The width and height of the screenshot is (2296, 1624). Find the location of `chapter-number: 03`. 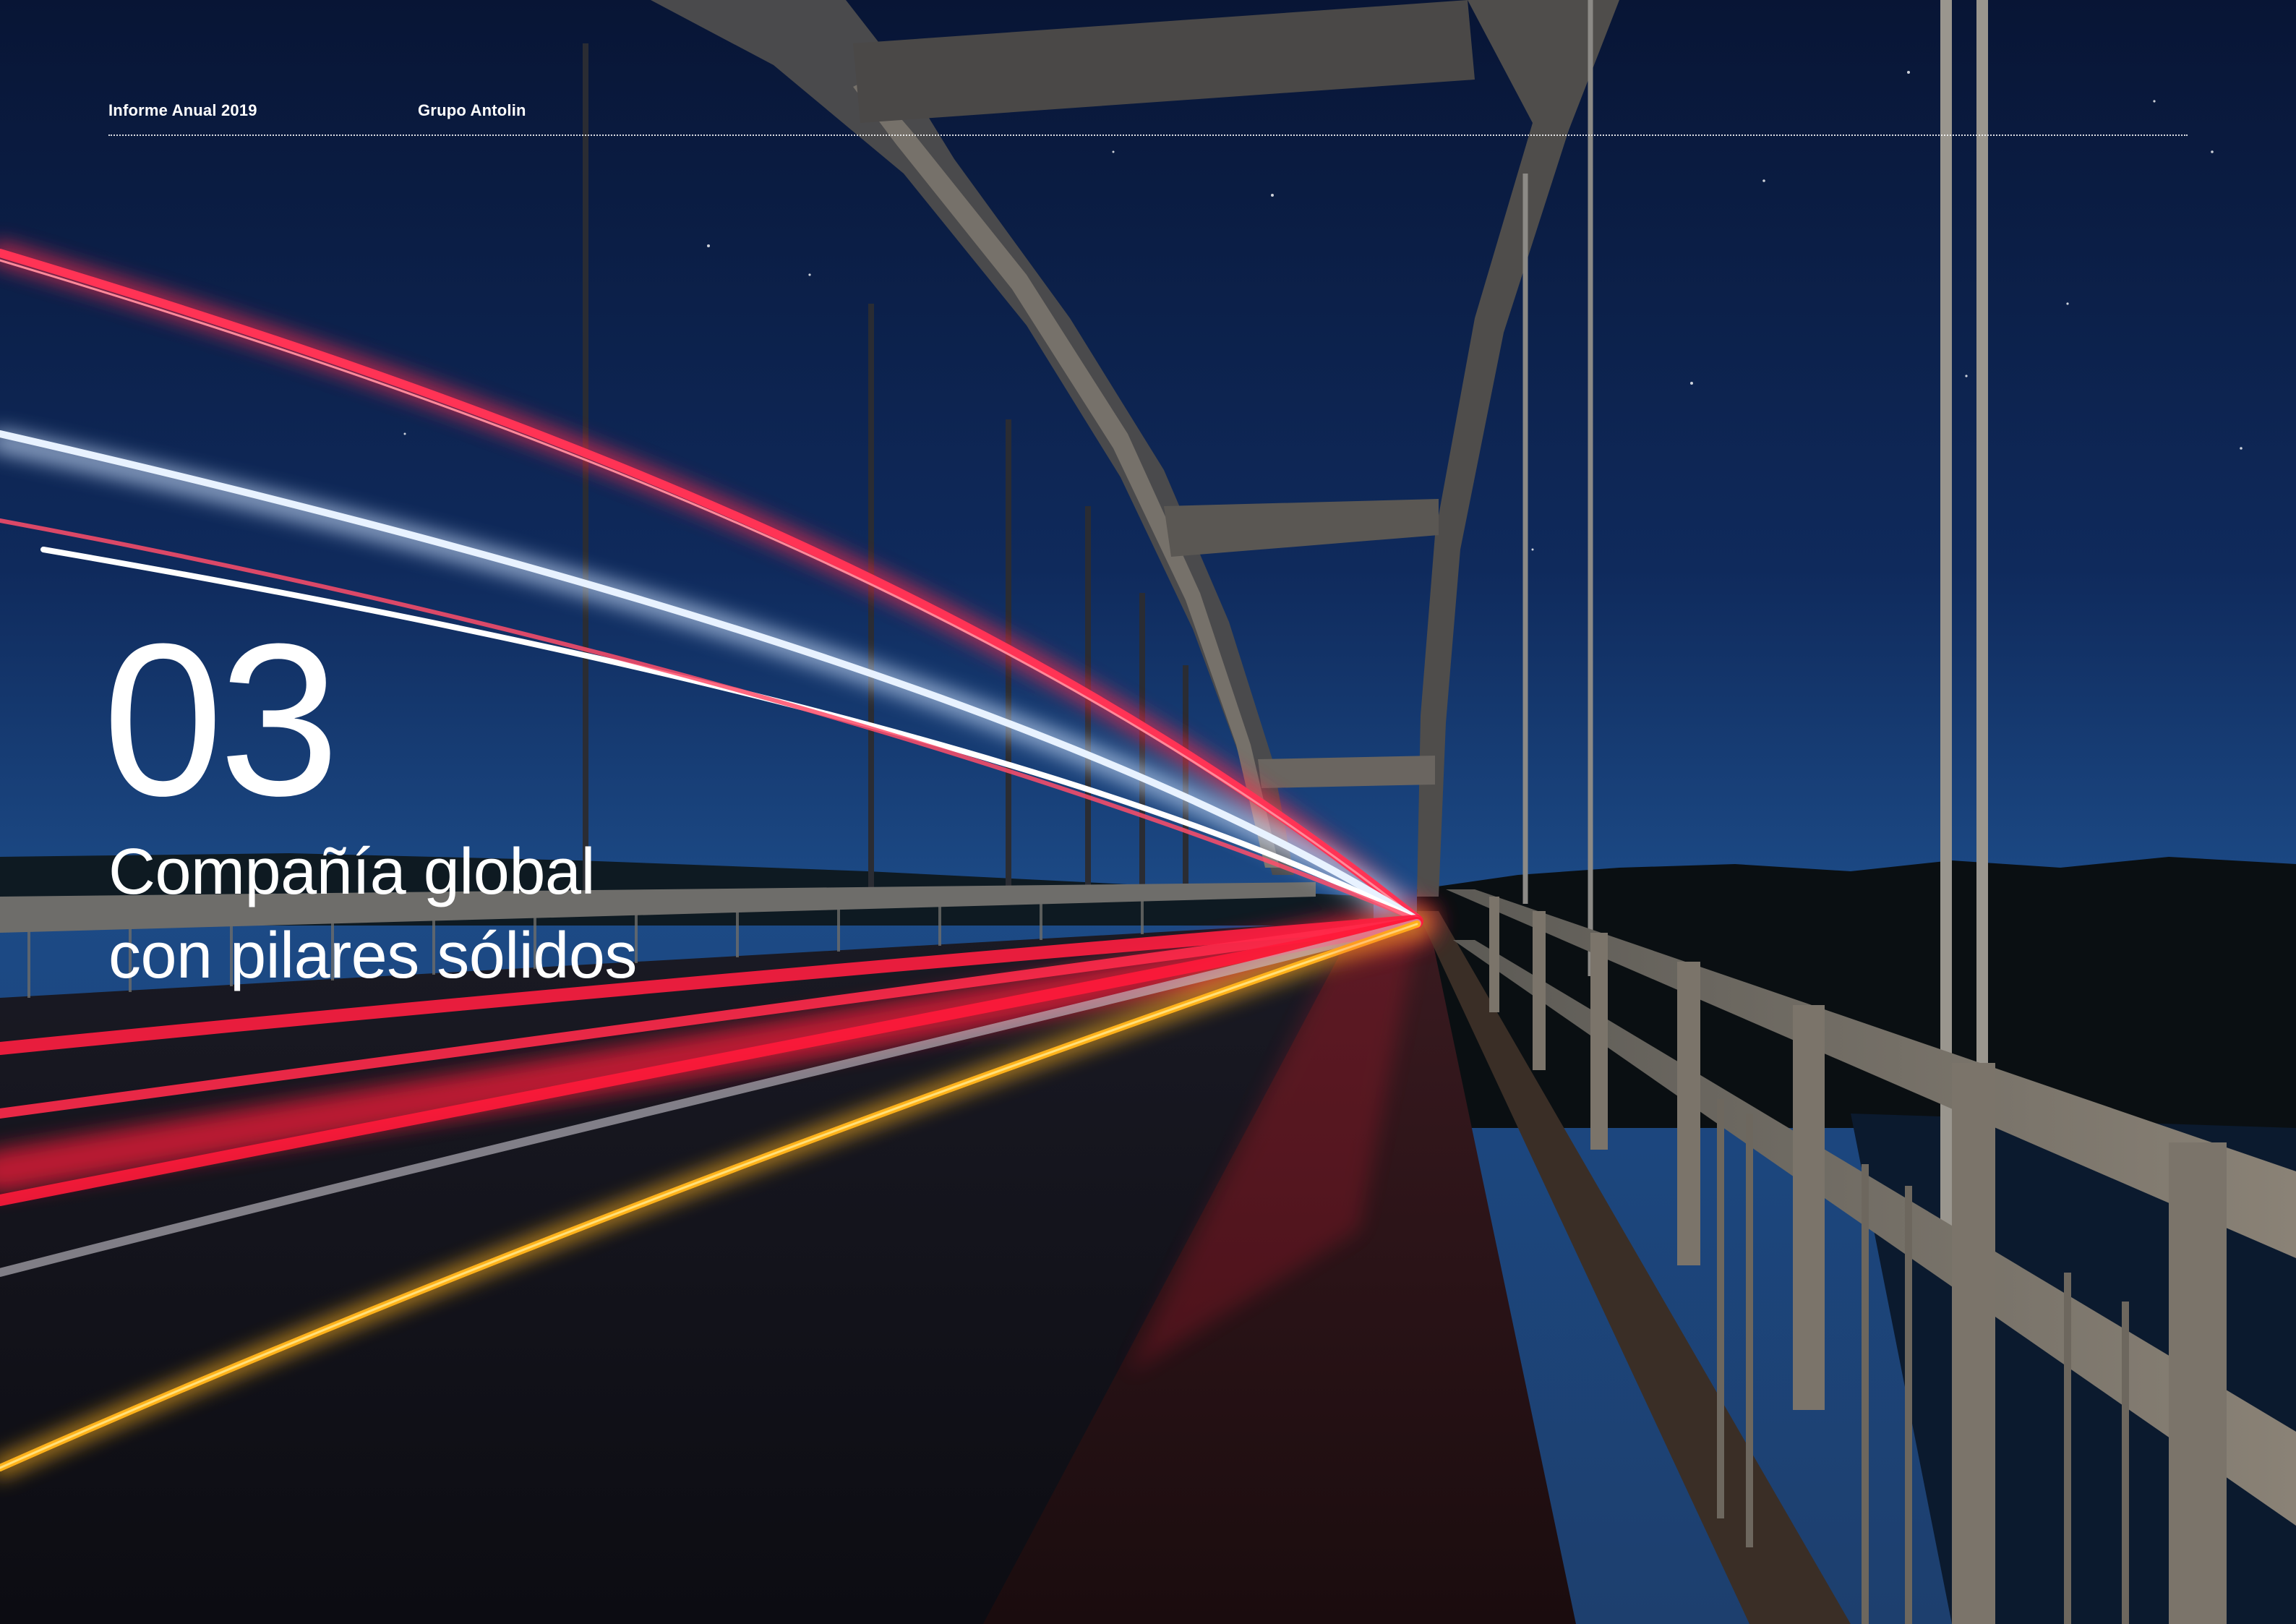

chapter-number: 03 is located at coordinates (221, 719).